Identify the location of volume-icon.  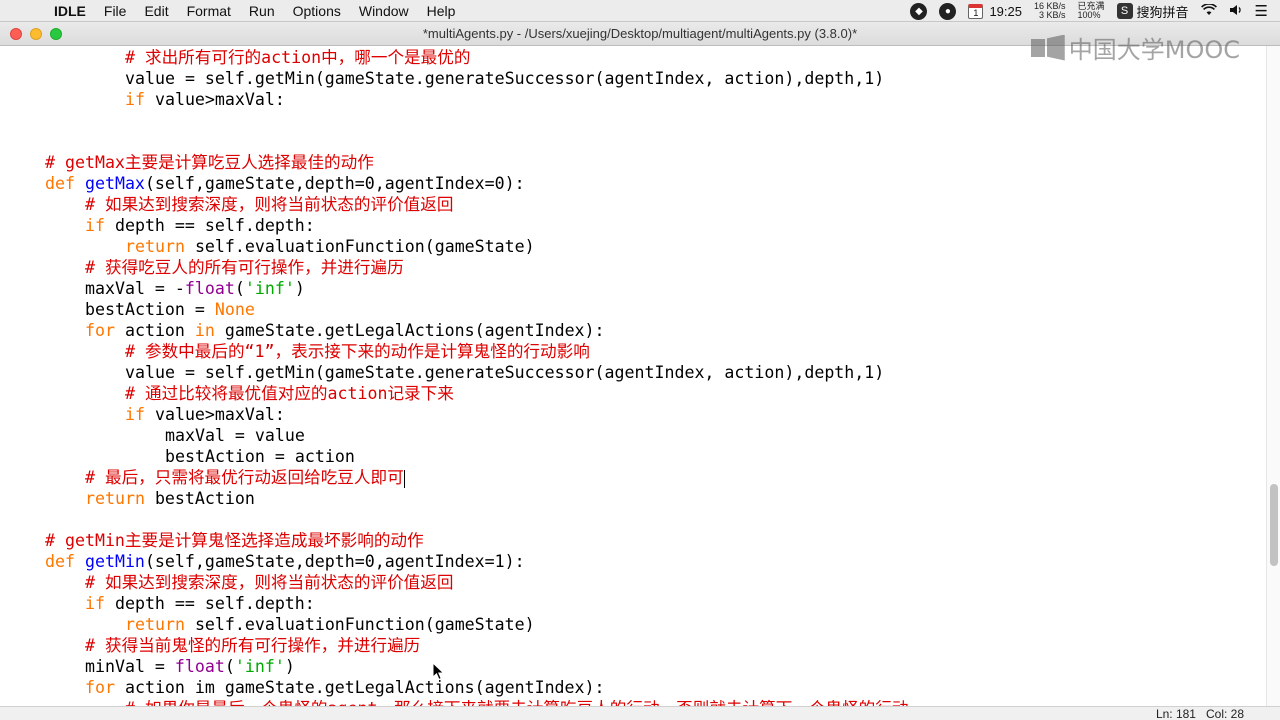
(1236, 11).